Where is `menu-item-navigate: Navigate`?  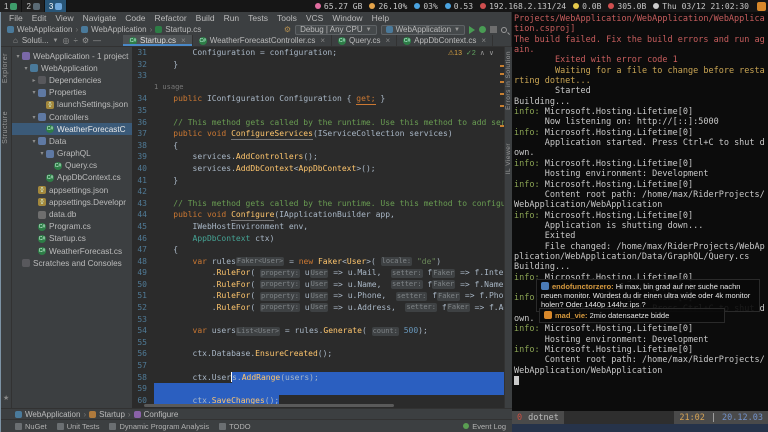
menu-item-navigate: Navigate is located at coordinates (100, 18).